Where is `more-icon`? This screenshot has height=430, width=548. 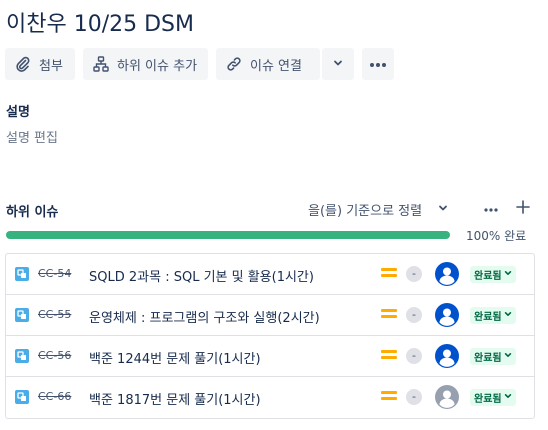
more-icon is located at coordinates (378, 64).